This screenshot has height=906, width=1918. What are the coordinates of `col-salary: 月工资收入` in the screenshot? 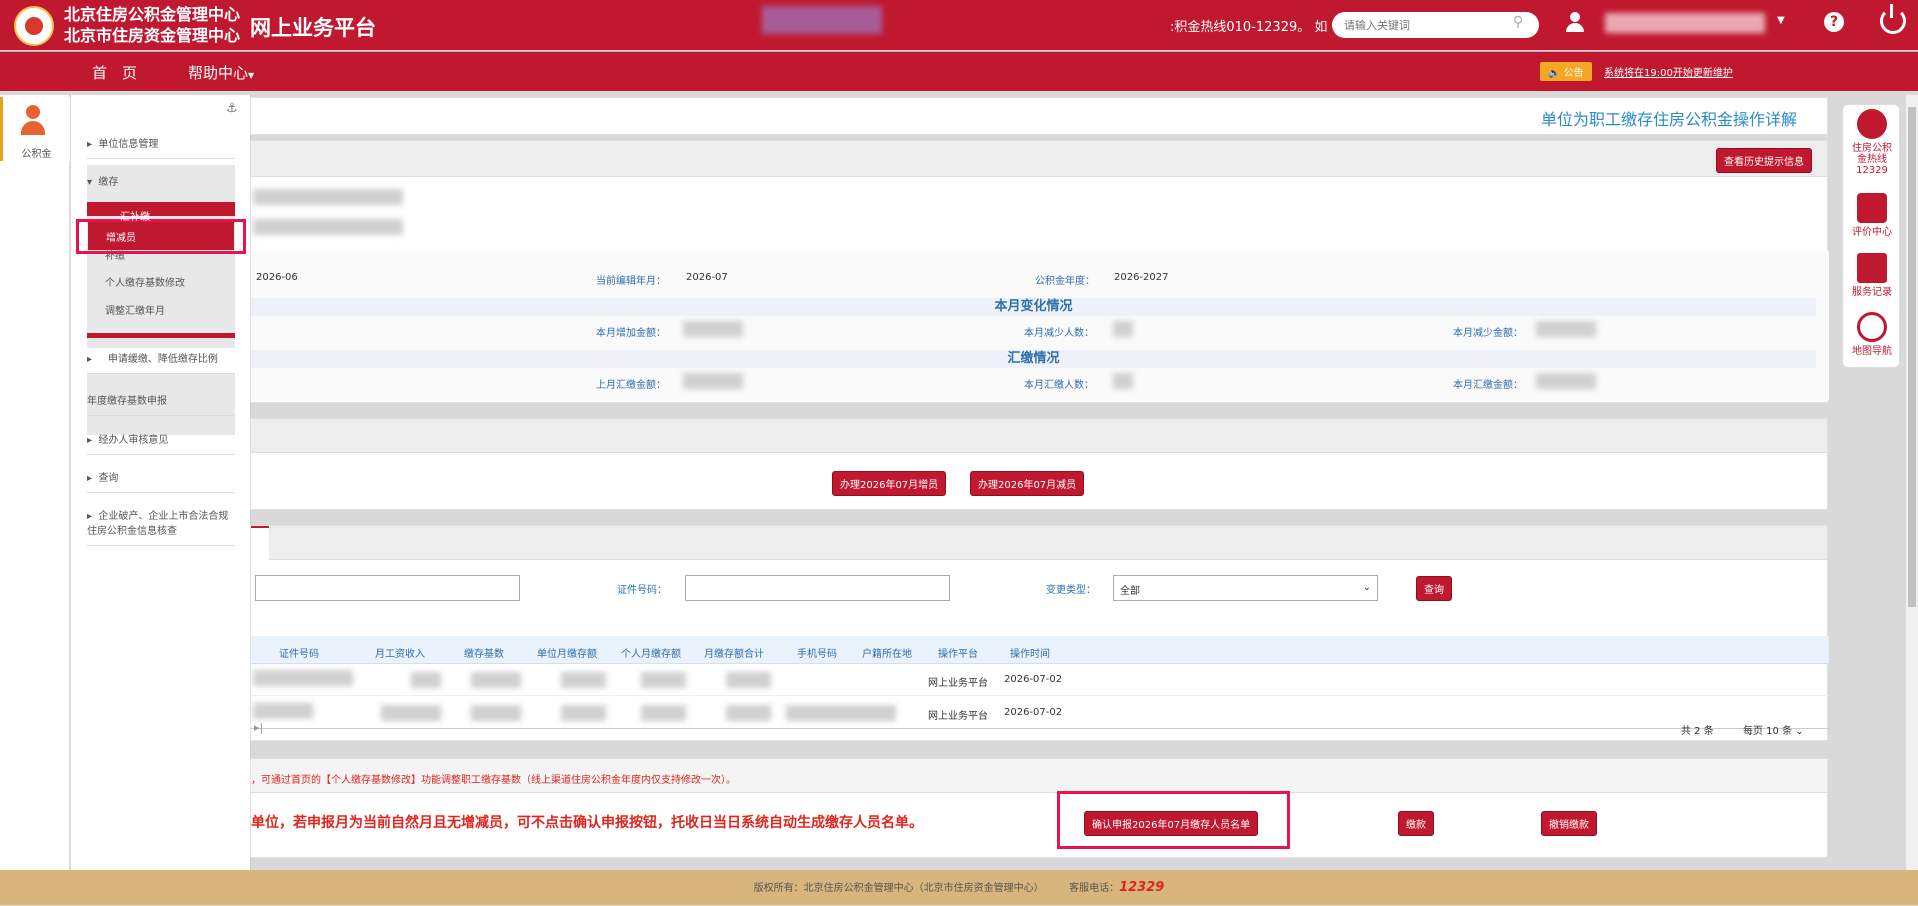 It's located at (400, 654).